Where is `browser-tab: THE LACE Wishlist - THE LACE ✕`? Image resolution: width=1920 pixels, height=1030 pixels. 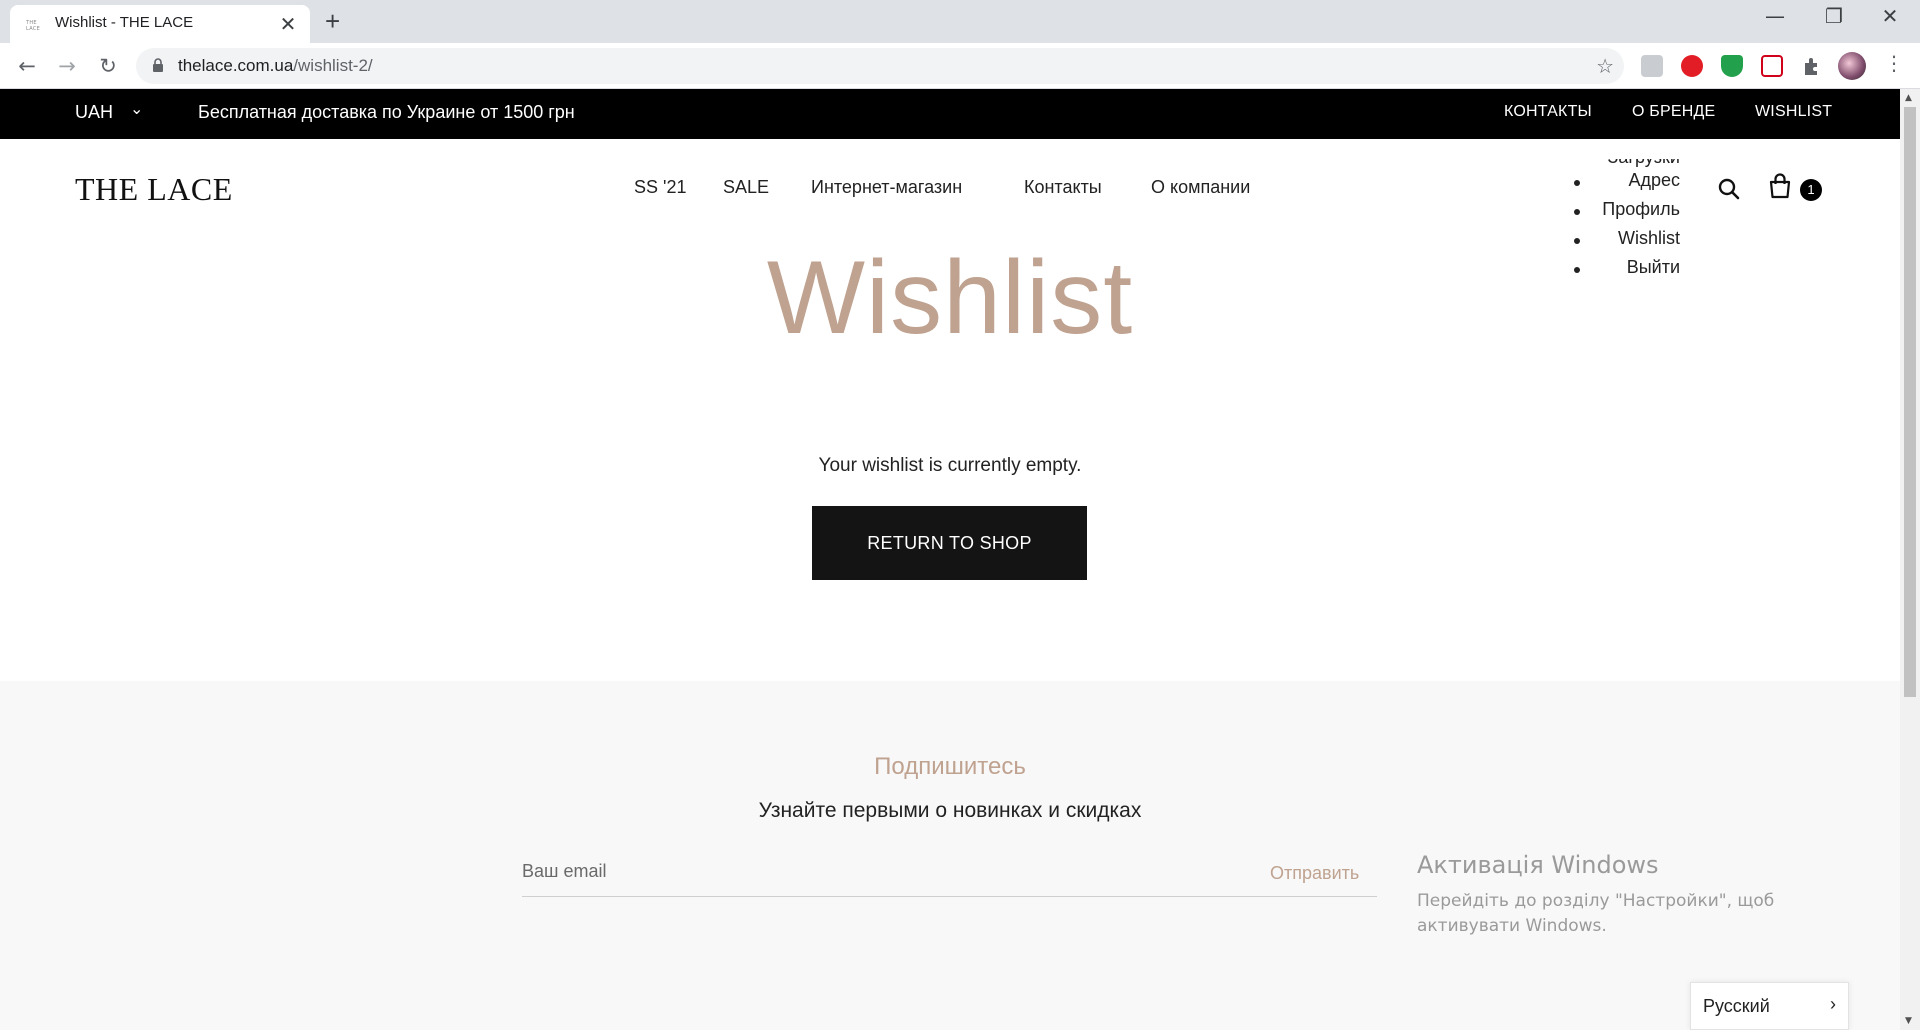
browser-tab: THE LACE Wishlist - THE LACE ✕ is located at coordinates (160, 24).